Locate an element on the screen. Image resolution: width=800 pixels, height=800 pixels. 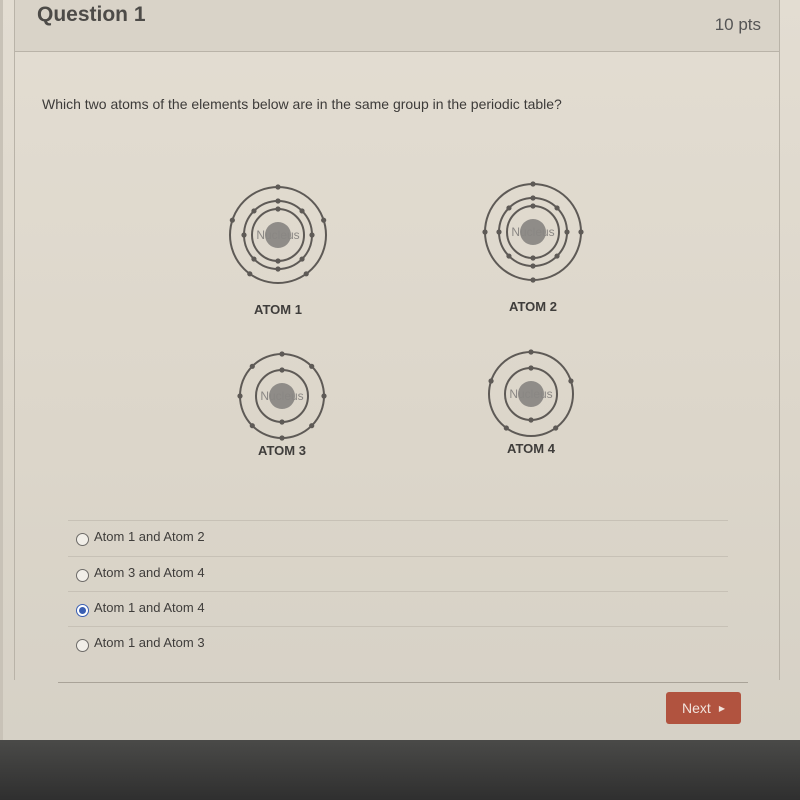
answer-option: Atom 3 and Atom 4 is located at coordinates (398, 573).